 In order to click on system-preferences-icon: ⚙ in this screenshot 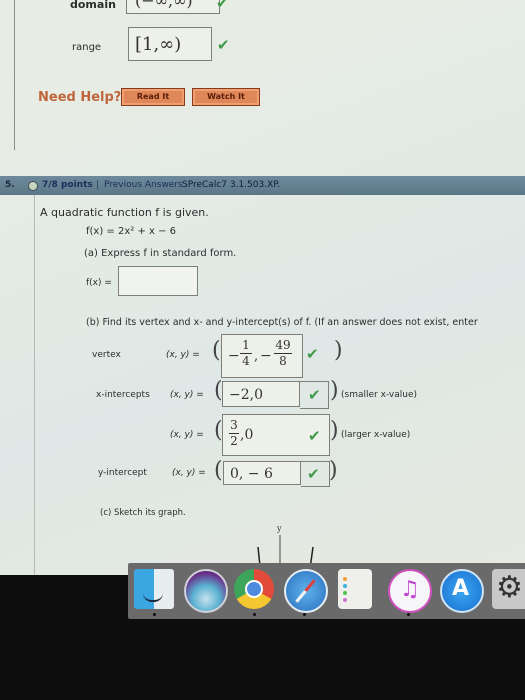, I will do `click(508, 589)`.